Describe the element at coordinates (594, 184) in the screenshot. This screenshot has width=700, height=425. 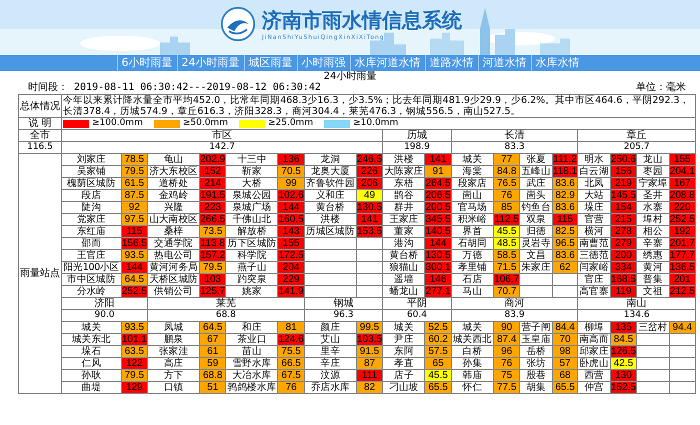
I see `station-name: 北凤` at that location.